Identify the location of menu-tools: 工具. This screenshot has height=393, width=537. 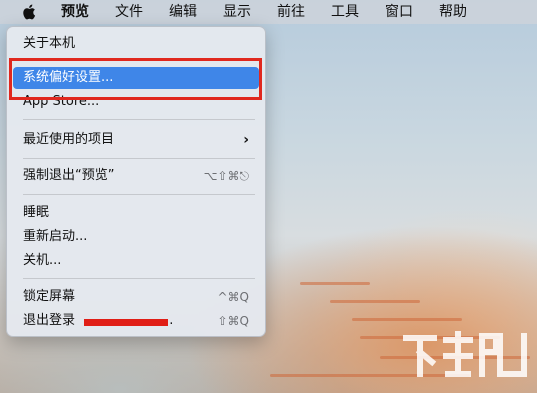
(345, 12).